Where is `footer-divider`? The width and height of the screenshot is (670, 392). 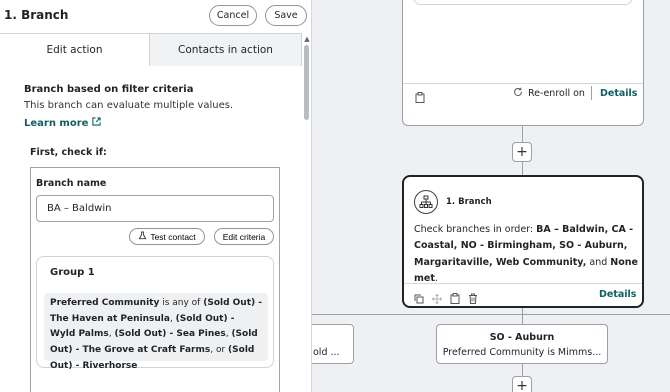 footer-divider is located at coordinates (591, 93).